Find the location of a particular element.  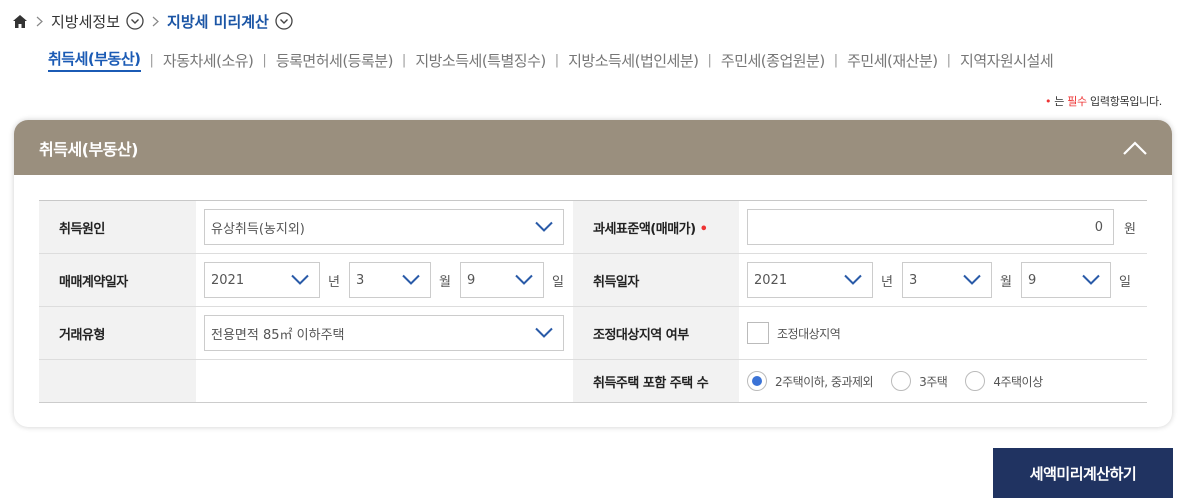

panel-header: 취득세(부동산) is located at coordinates (593, 147).